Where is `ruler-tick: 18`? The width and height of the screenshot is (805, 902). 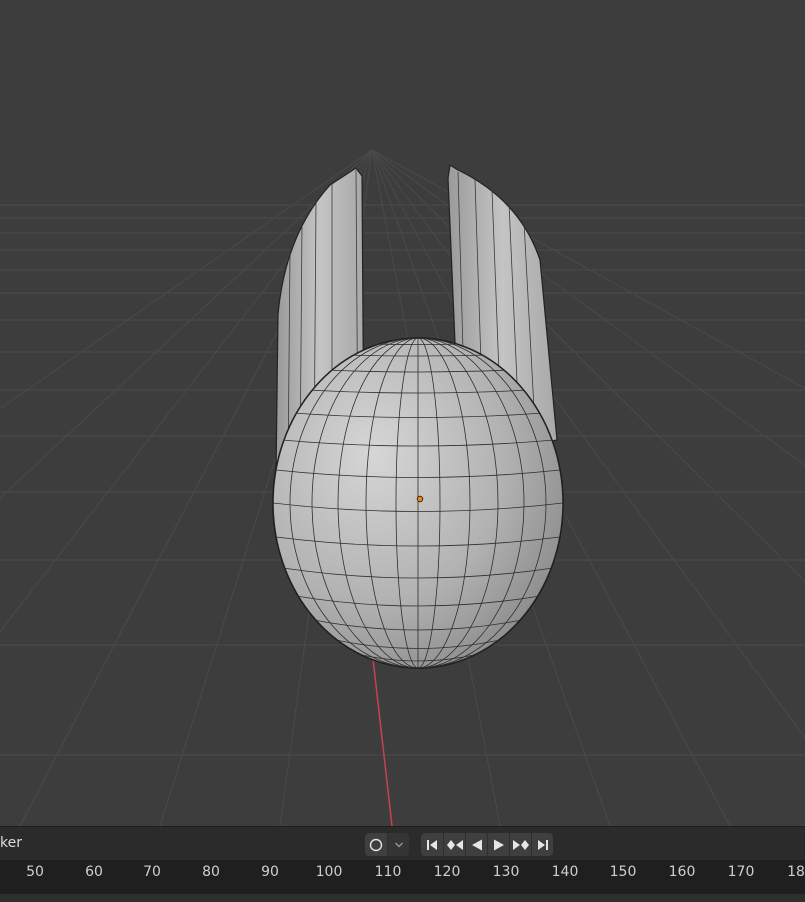
ruler-tick: 18 is located at coordinates (796, 872).